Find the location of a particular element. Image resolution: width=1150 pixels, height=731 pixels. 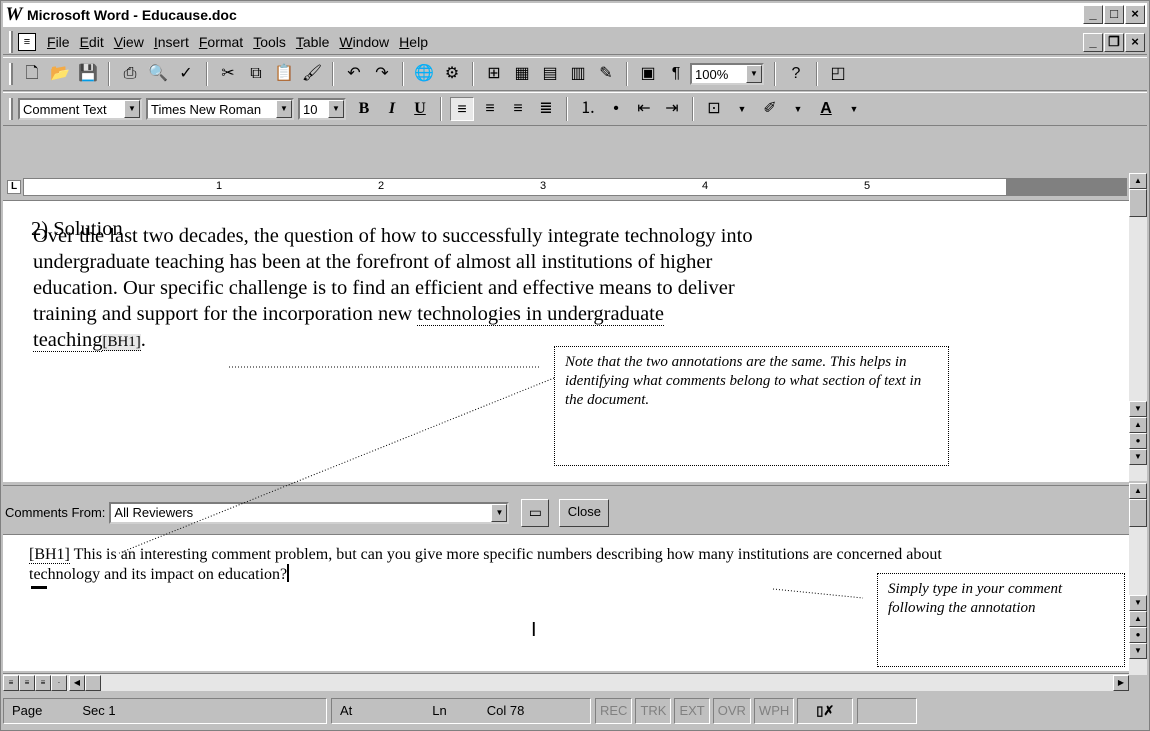

menu-table: Table is located at coordinates (312, 42).